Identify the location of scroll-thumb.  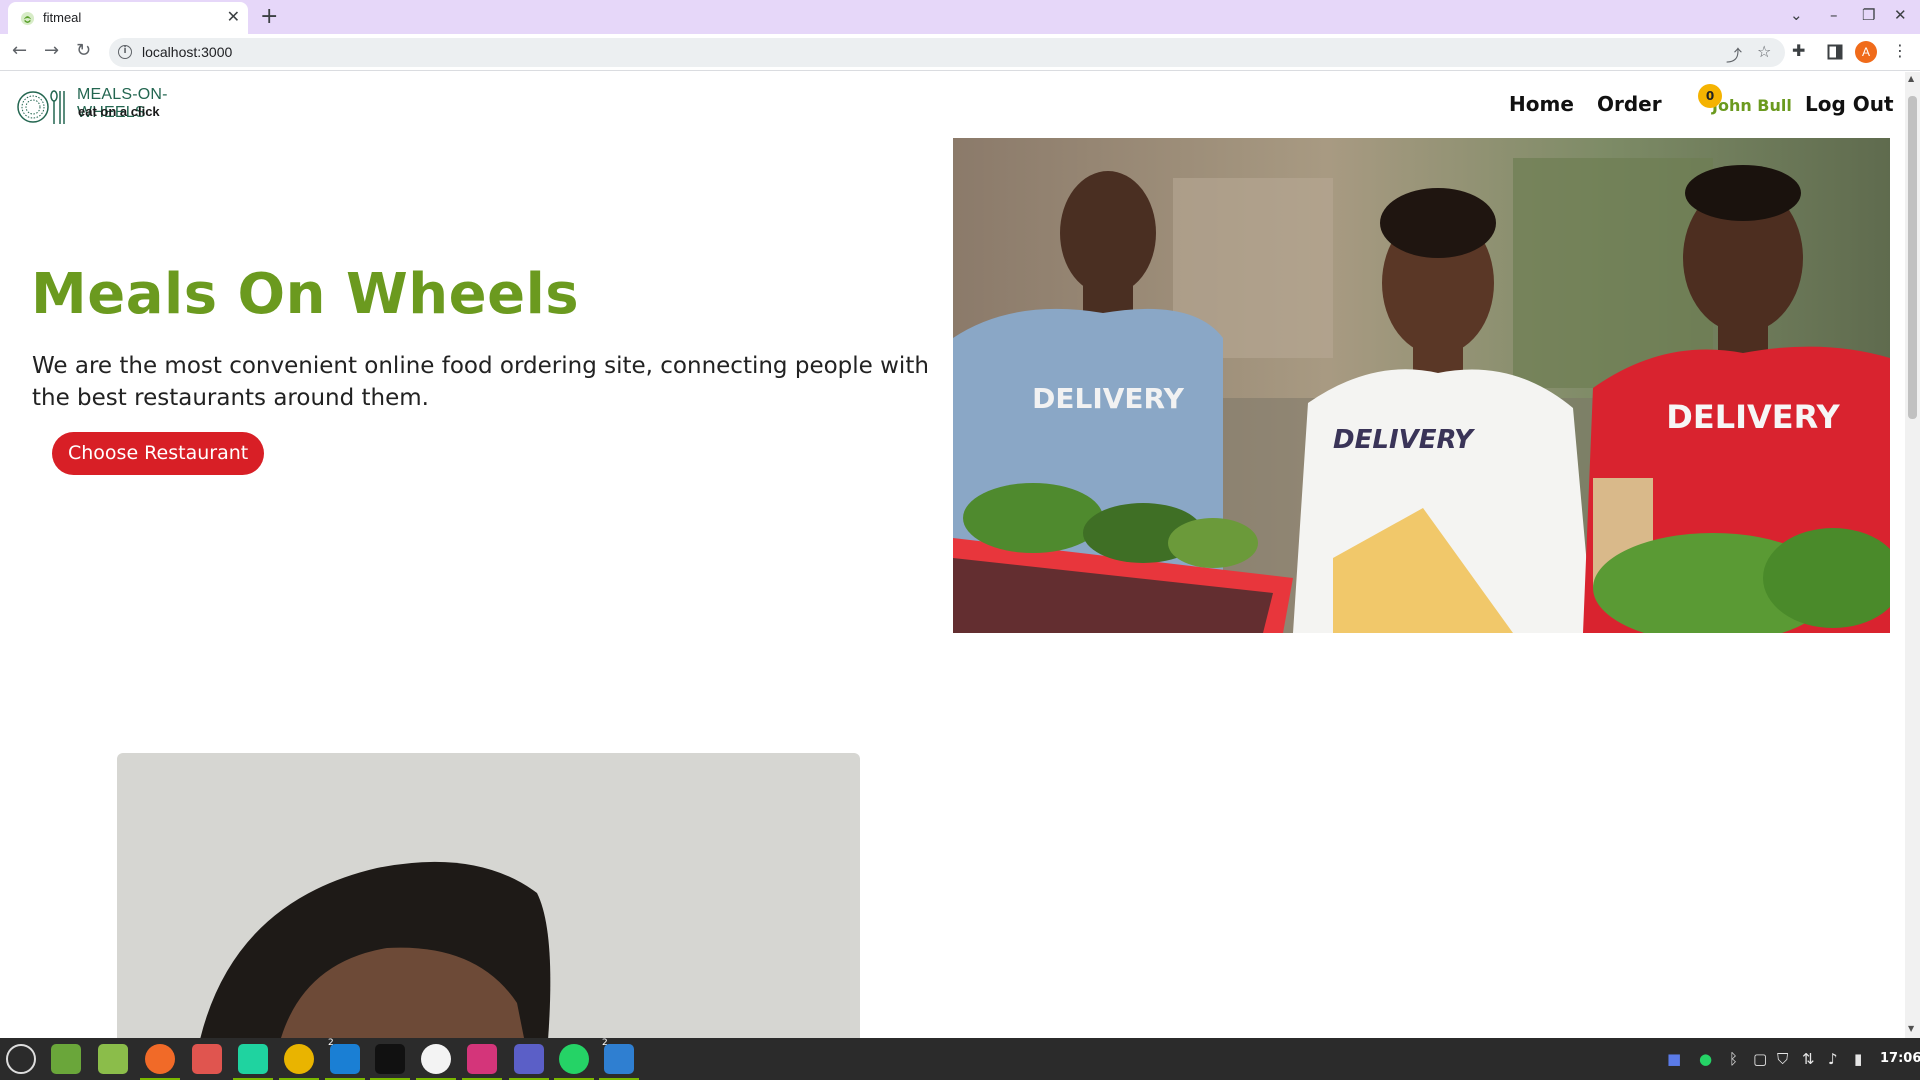
(1912, 257).